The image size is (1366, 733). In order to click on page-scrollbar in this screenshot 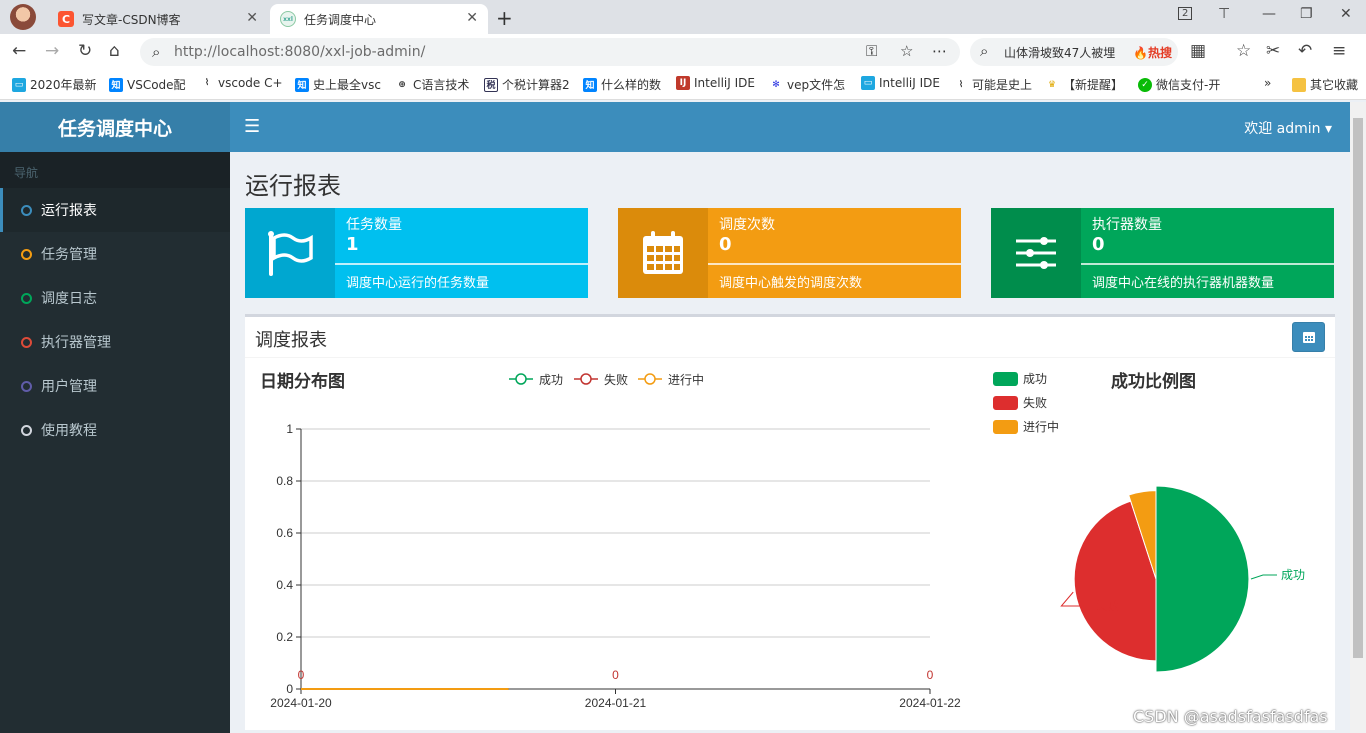, I will do `click(1358, 417)`.